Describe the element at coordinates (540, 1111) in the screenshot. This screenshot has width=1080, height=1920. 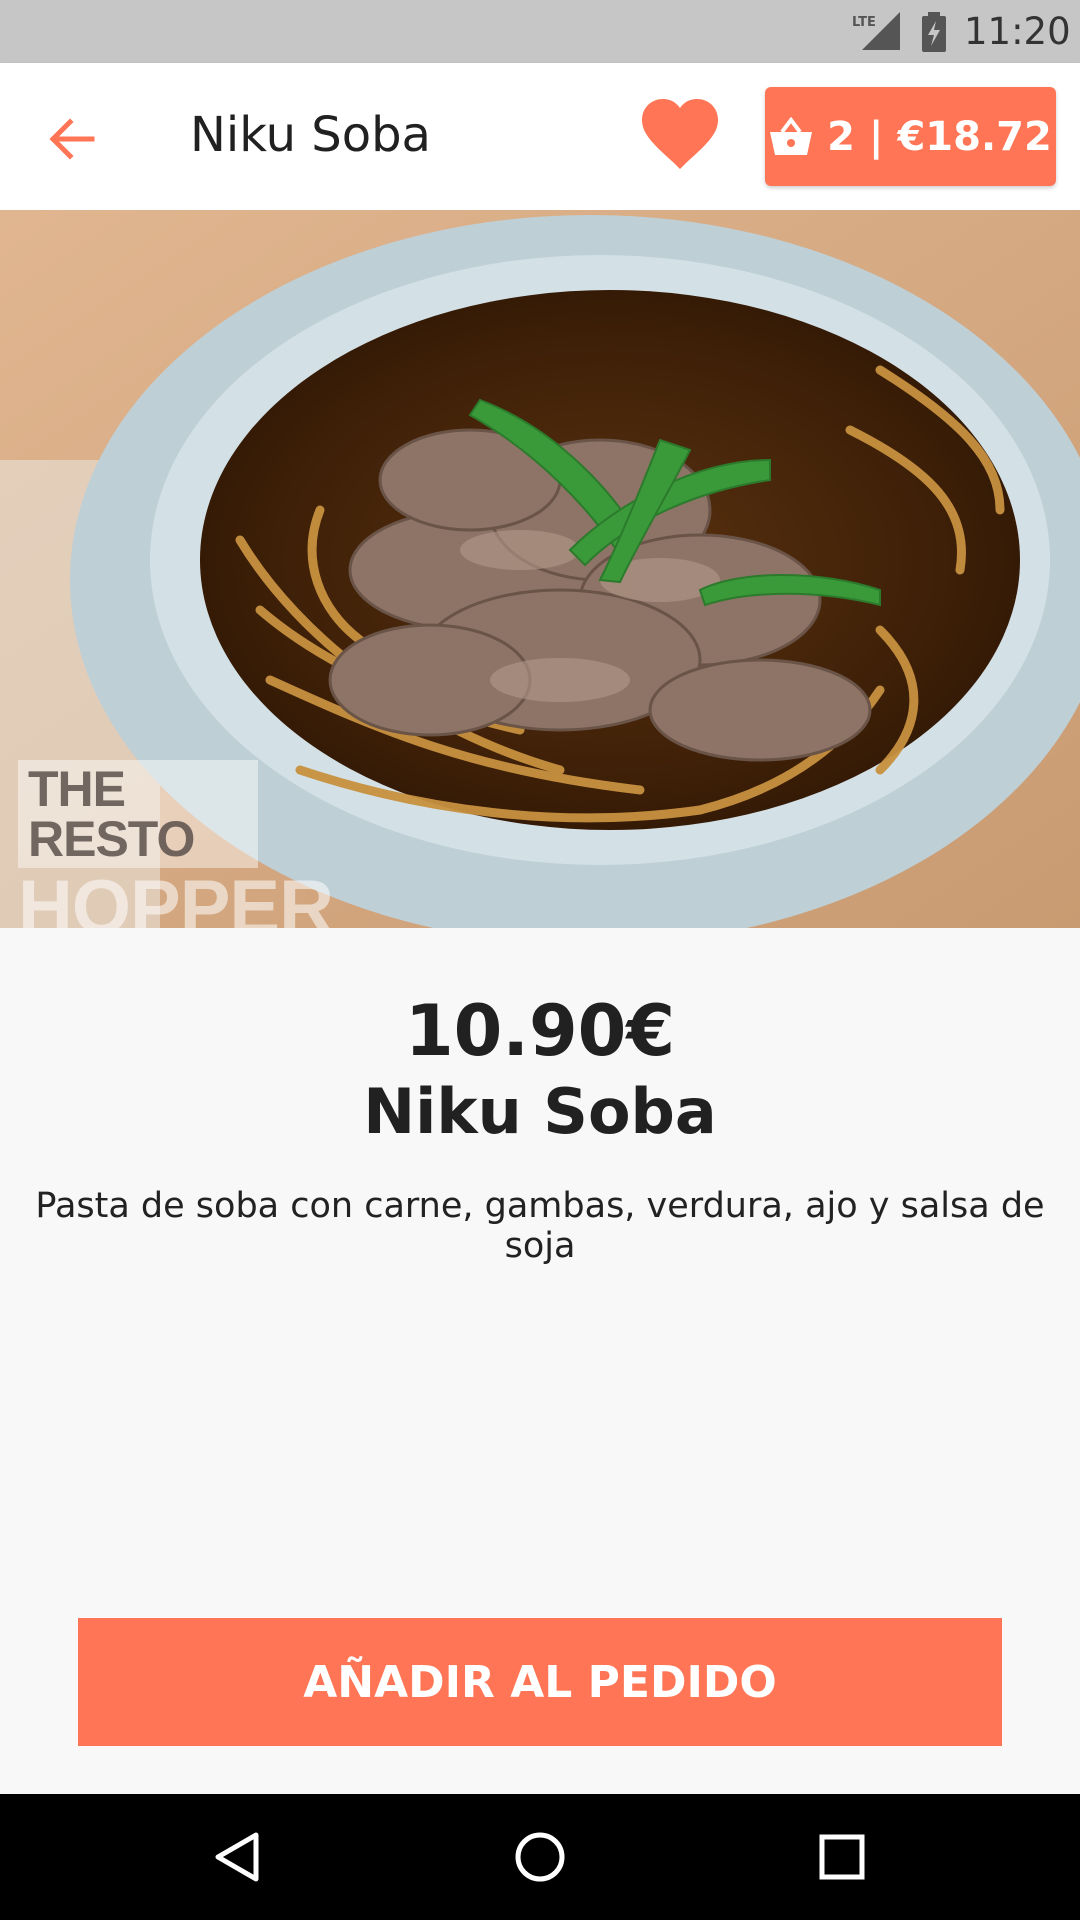
I see `product-name: Niku Soba` at that location.